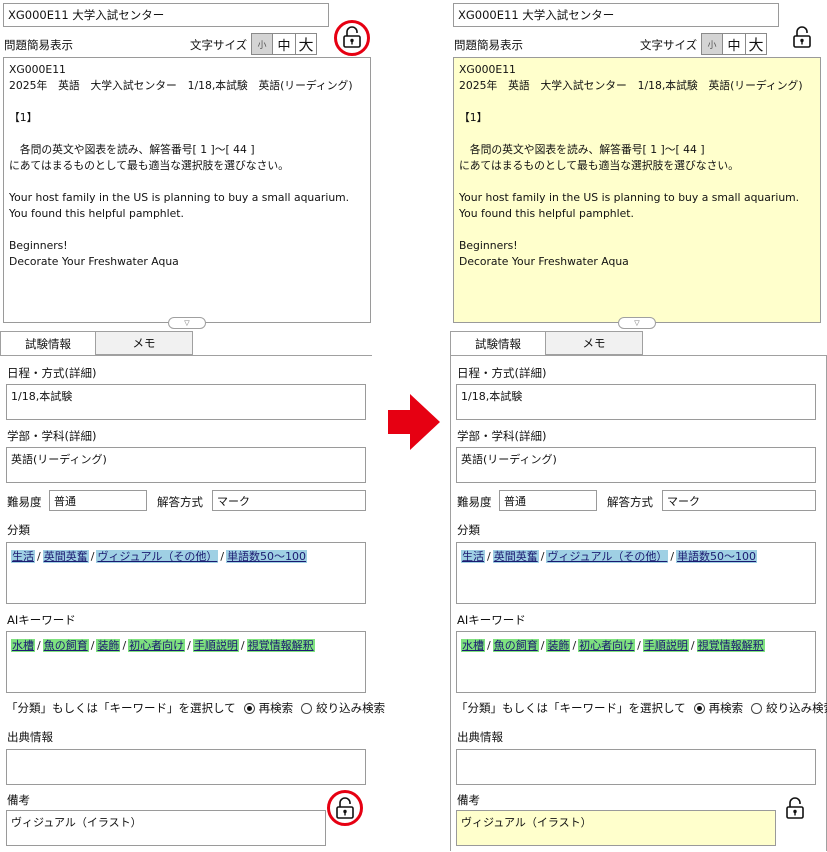 Image resolution: width=827 pixels, height=852 pixels. I want to click on schedule-label: 日程・方式(詳細), so click(52, 373).